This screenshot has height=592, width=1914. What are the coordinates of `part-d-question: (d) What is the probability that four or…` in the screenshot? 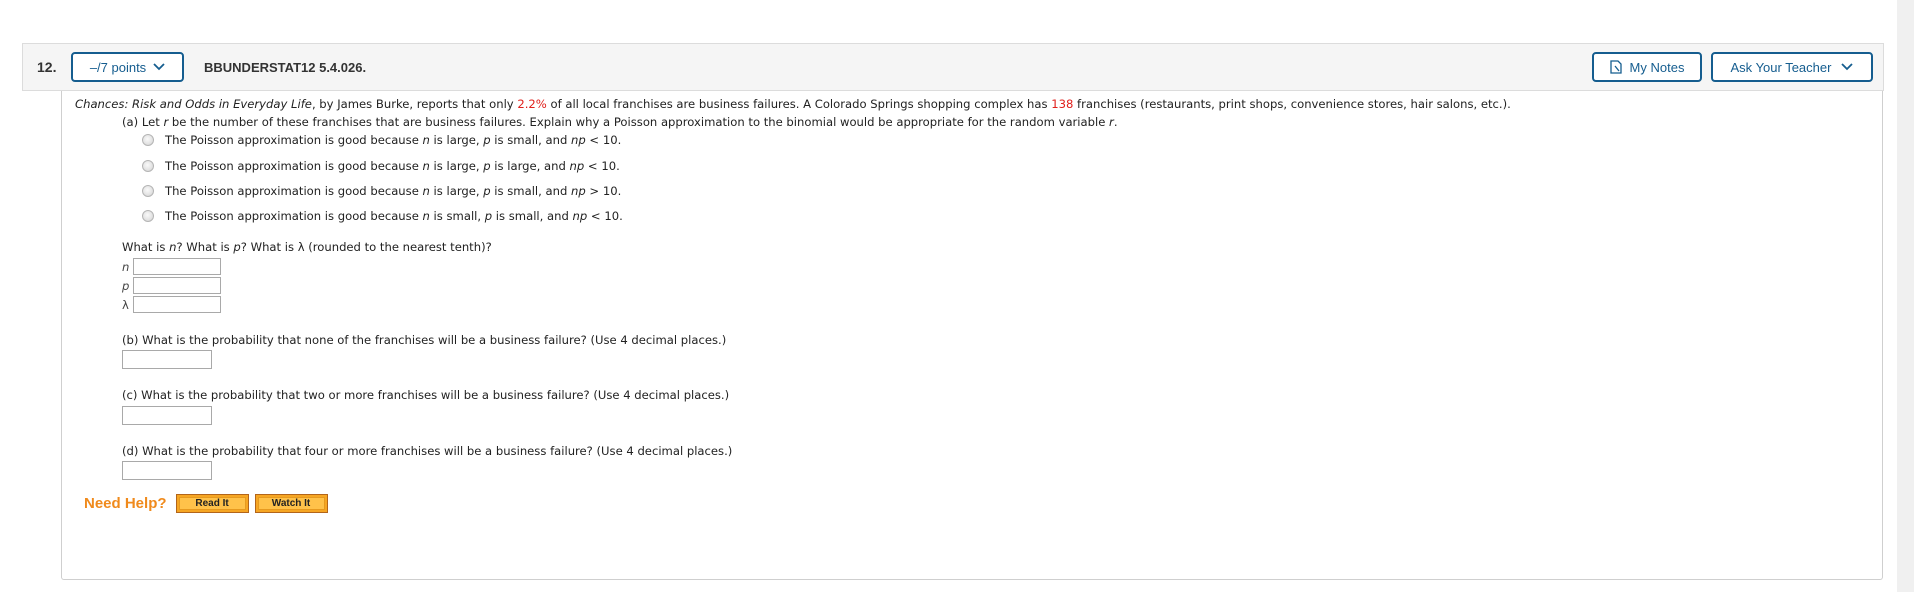 It's located at (427, 451).